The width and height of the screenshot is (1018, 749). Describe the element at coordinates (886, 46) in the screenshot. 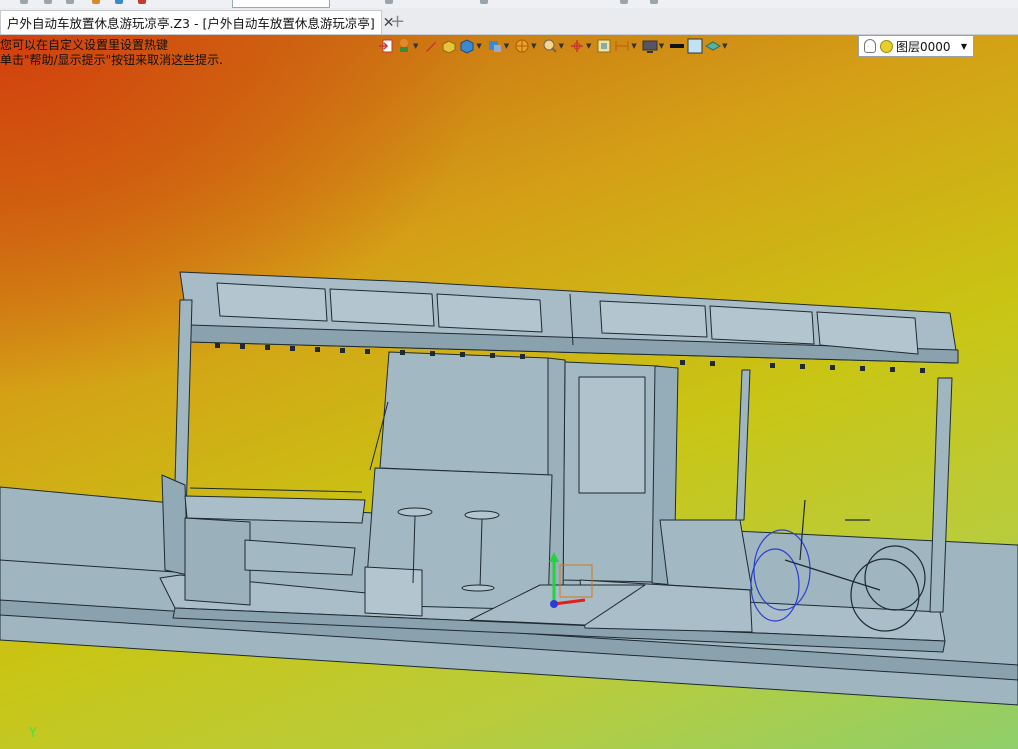

I see `layer-color-icon` at that location.